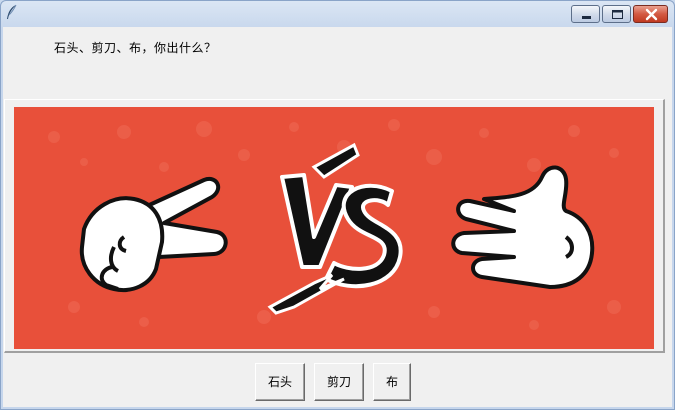  Describe the element at coordinates (135, 48) in the screenshot. I see `question-label: 石头、剪刀、布，你出什么？` at that location.